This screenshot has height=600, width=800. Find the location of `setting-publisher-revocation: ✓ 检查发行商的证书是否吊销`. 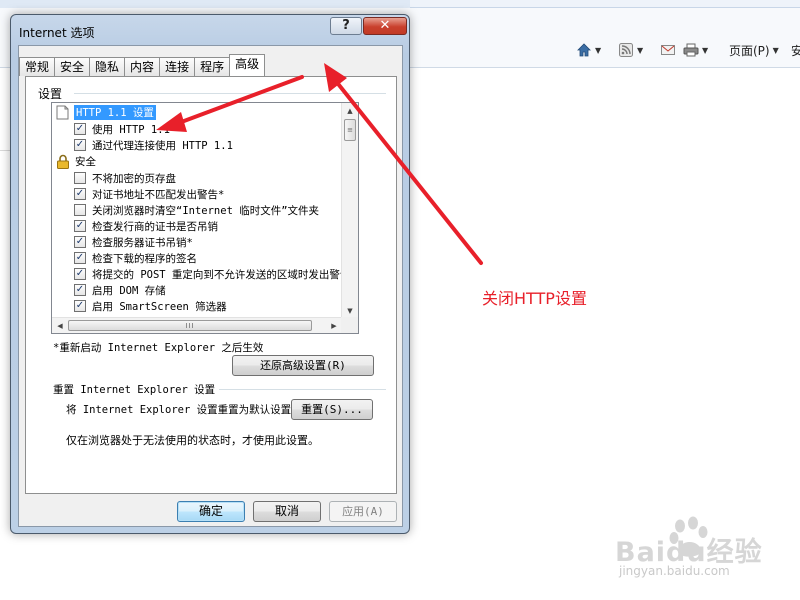

setting-publisher-revocation: ✓ 检查发行商的证书是否吊销 is located at coordinates (146, 226).